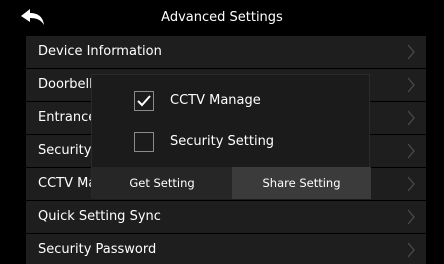  I want to click on page-title: Advanced Settings, so click(222, 17).